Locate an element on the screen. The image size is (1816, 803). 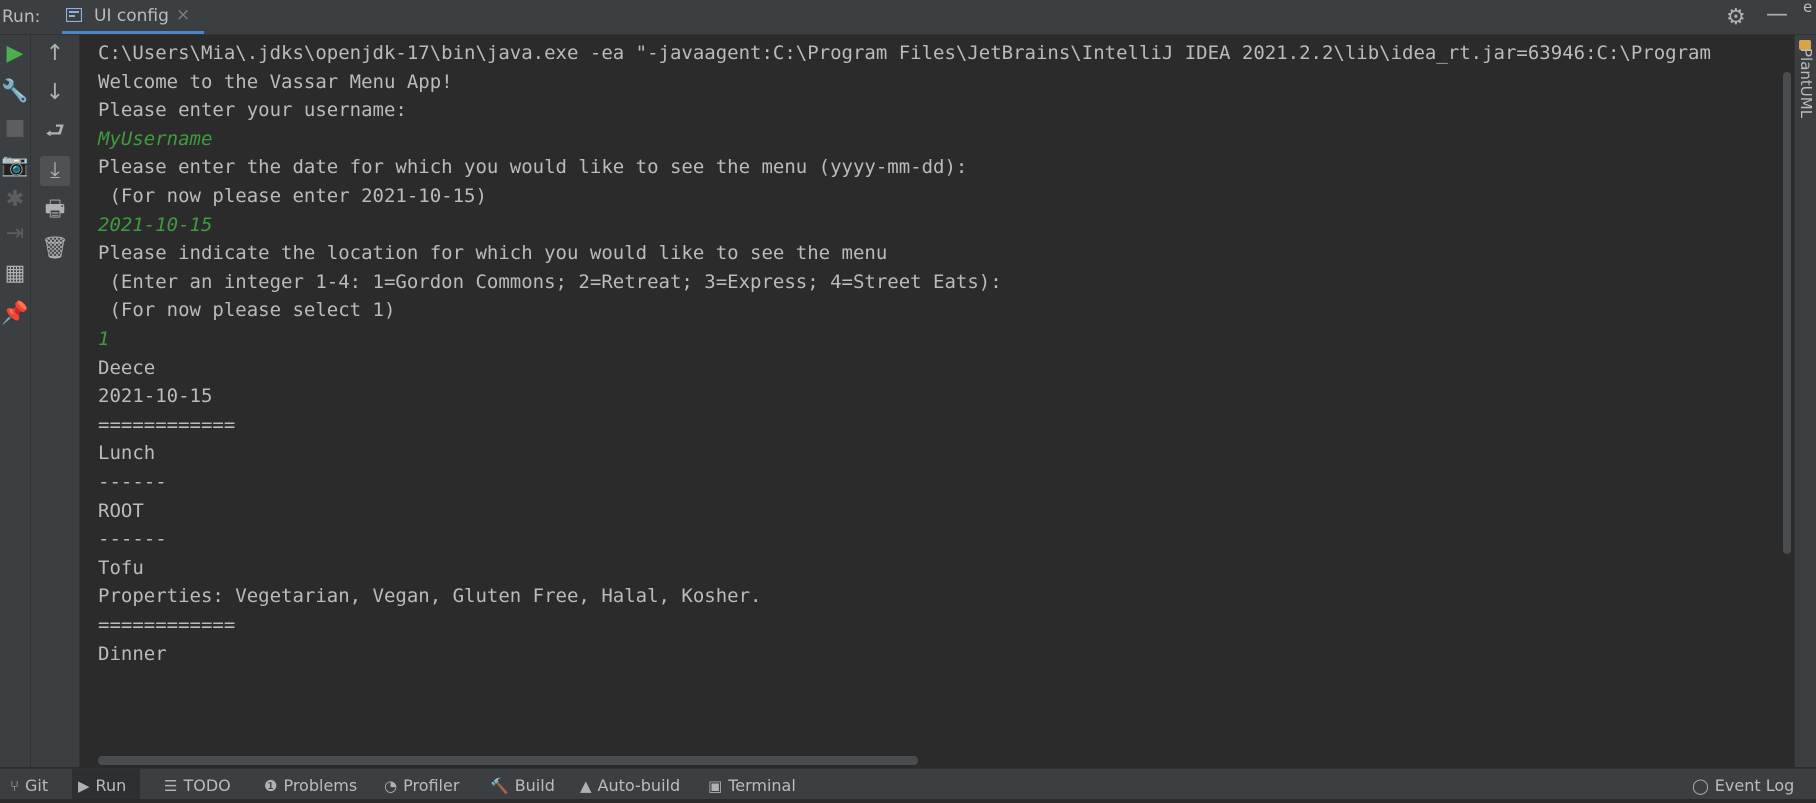
run-window-label: Run: is located at coordinates (21, 17).